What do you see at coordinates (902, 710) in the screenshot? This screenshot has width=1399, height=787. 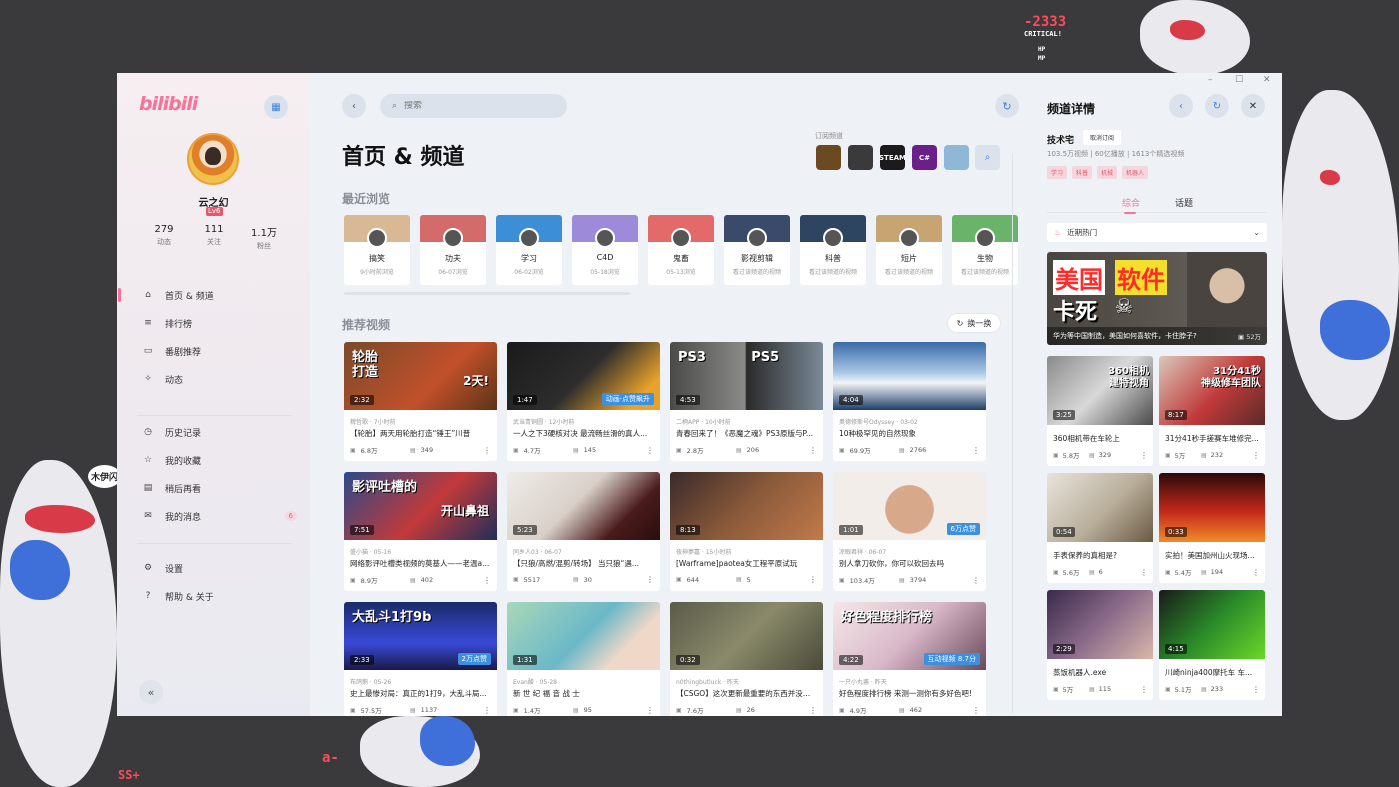 I see `danmu-icon: ▤` at bounding box center [902, 710].